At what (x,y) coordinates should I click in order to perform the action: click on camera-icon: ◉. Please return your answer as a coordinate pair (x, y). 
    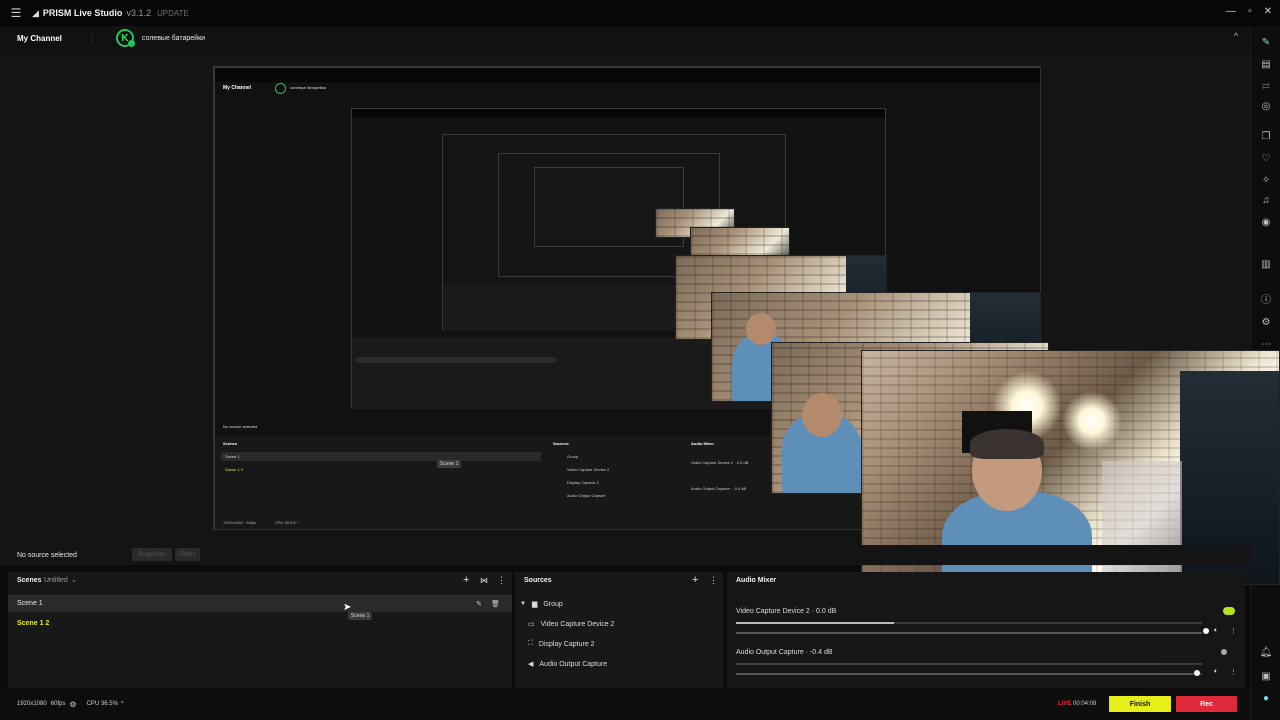
    Looking at the image, I should click on (1266, 223).